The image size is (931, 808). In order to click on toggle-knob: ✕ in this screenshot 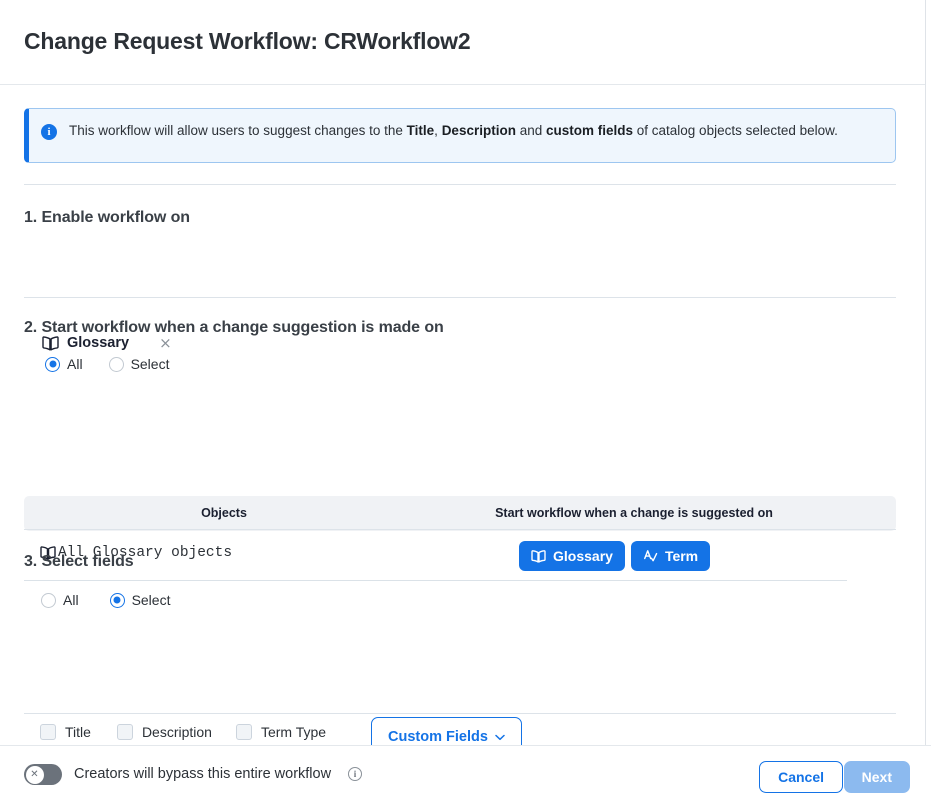, I will do `click(34, 774)`.